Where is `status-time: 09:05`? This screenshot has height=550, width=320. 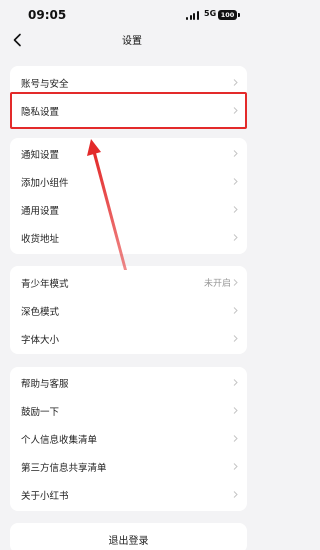 status-time: 09:05 is located at coordinates (47, 15).